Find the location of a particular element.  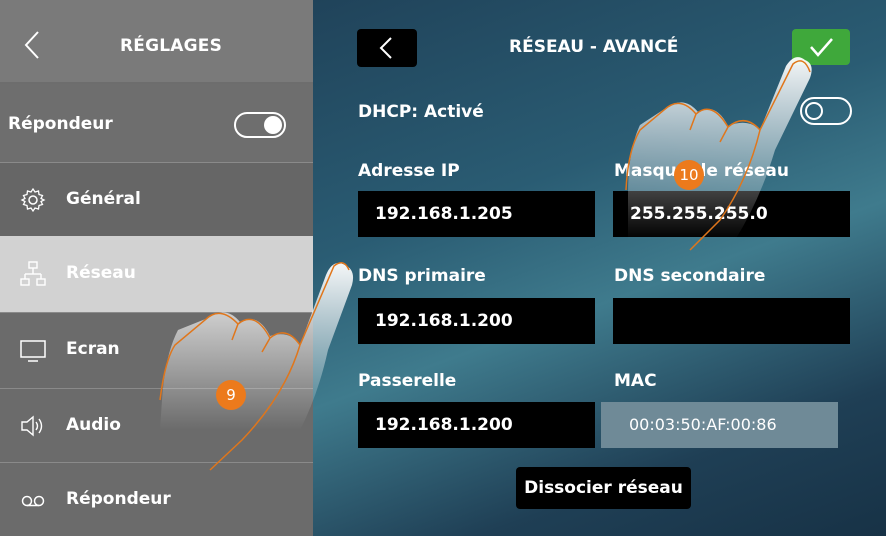

dhcp-status-label: DHCP: Activé is located at coordinates (421, 112).